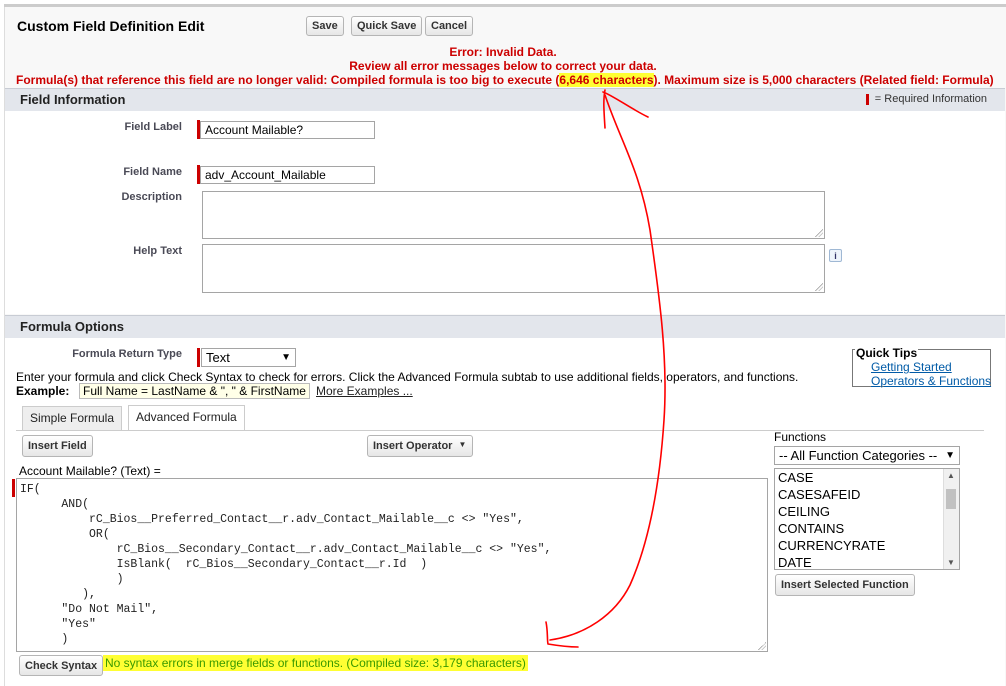 This screenshot has width=1006, height=686. I want to click on formula-label: Account Mailable? (Text) =, so click(90, 471).